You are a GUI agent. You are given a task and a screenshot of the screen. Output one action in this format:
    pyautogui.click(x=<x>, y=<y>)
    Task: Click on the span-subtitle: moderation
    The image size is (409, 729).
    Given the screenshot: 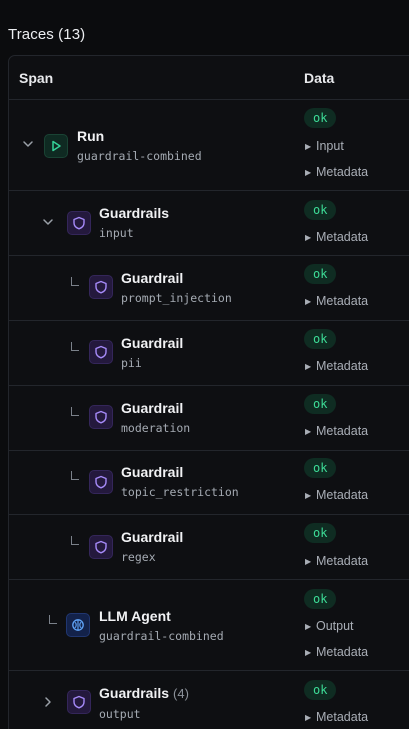 What is the action you would take?
    pyautogui.click(x=156, y=428)
    